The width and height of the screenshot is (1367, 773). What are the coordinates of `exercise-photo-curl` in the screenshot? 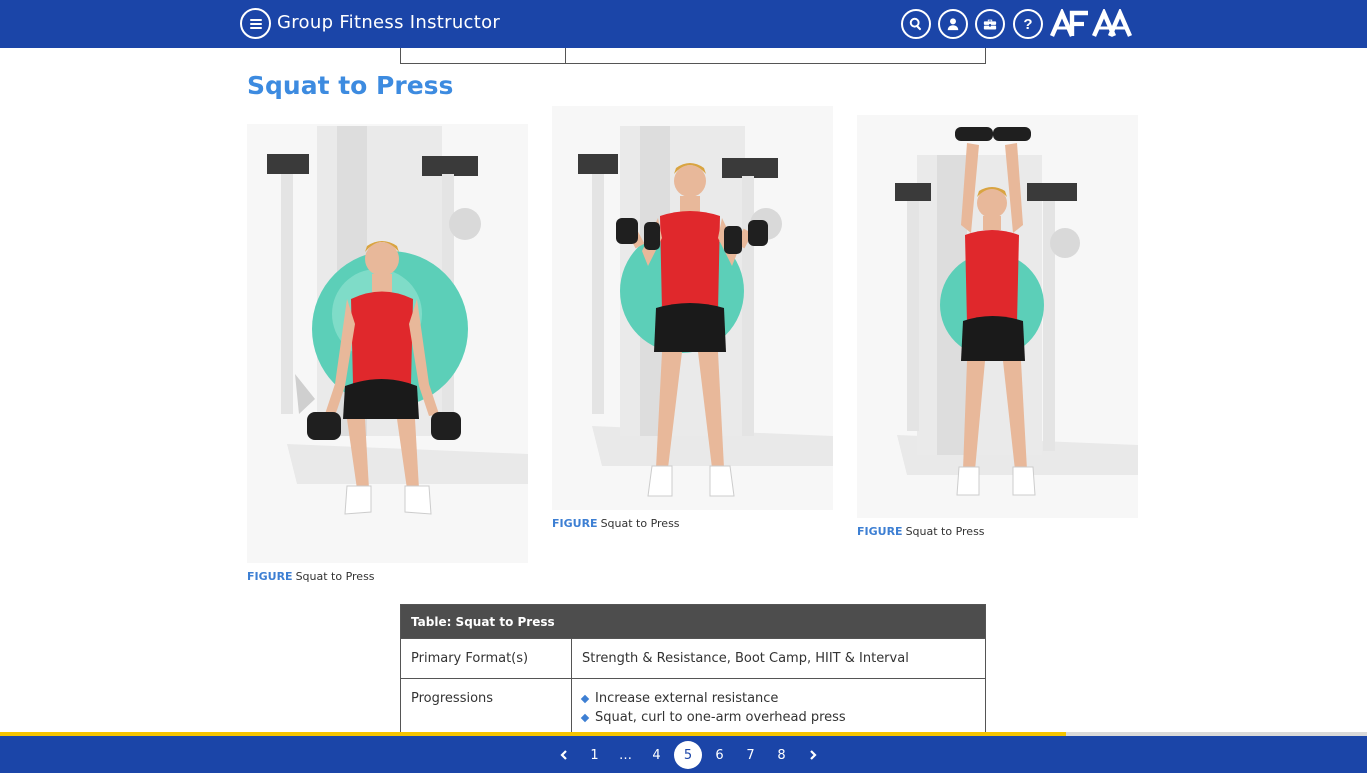 It's located at (692, 308).